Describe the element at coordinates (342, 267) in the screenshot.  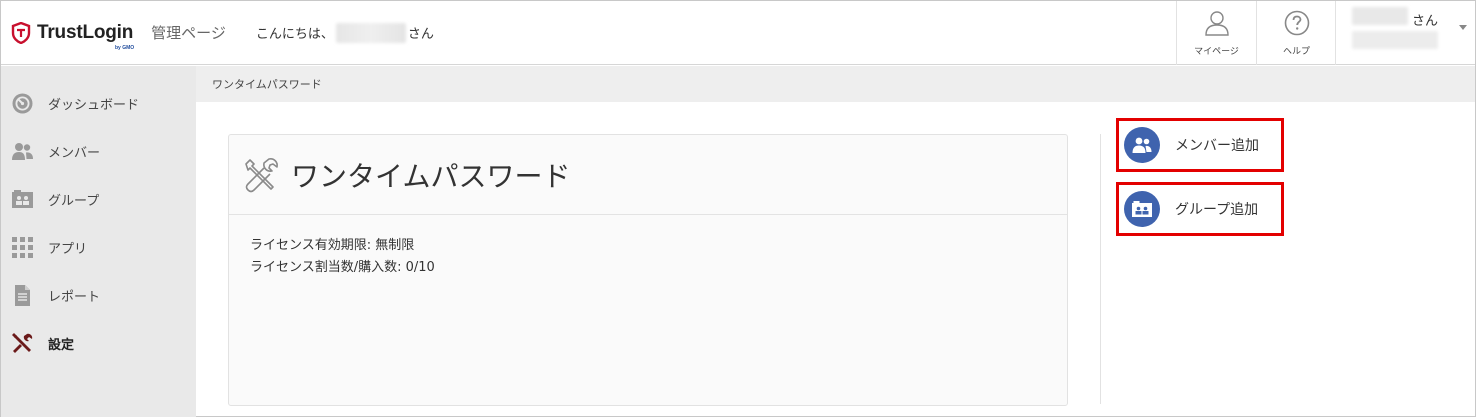
I see `license-allocation: ライセンス割当数/購入数: 0/10` at that location.